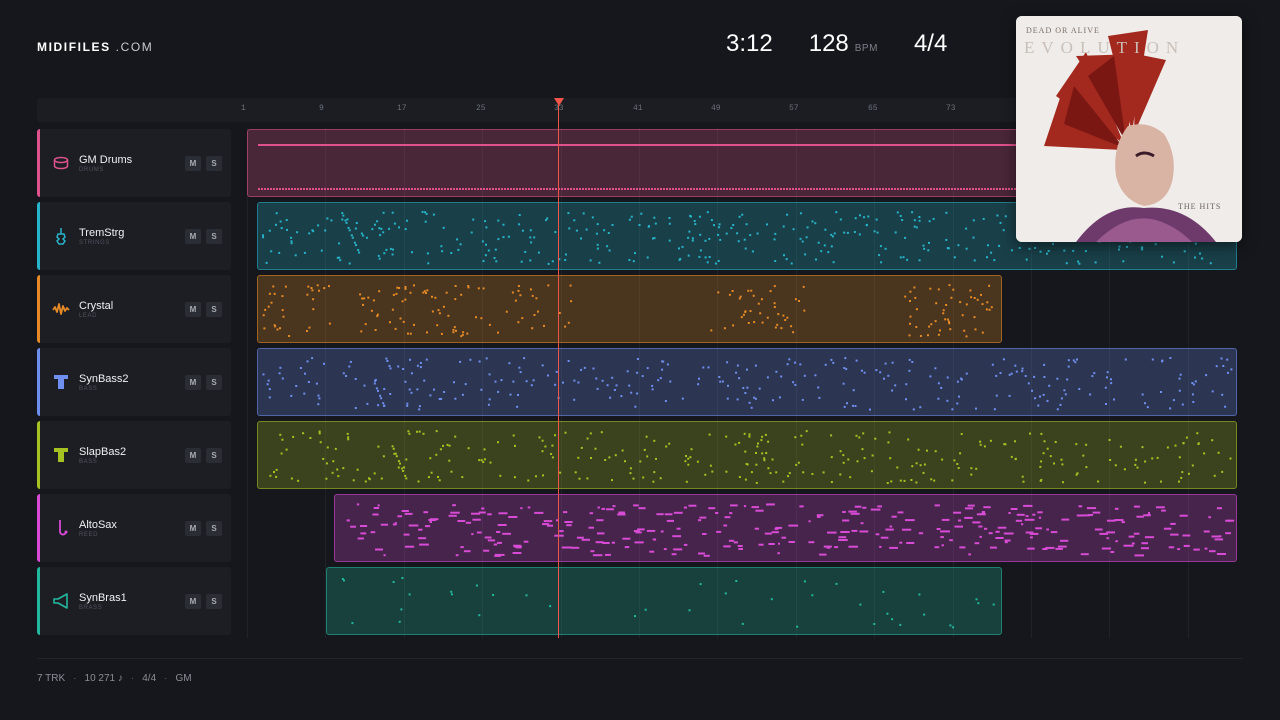 Image resolution: width=1280 pixels, height=720 pixels. What do you see at coordinates (134, 163) in the screenshot?
I see `track-header-gm-drums: GM Drums DRUMS M S` at bounding box center [134, 163].